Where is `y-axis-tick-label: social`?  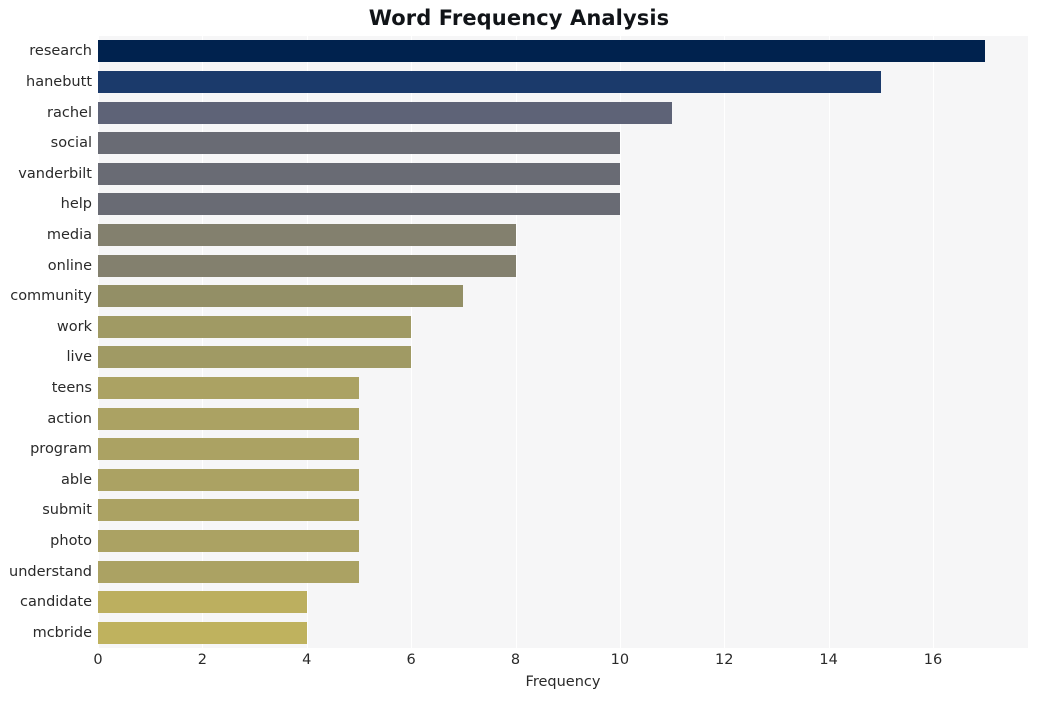
y-axis-tick-label: social is located at coordinates (71, 143).